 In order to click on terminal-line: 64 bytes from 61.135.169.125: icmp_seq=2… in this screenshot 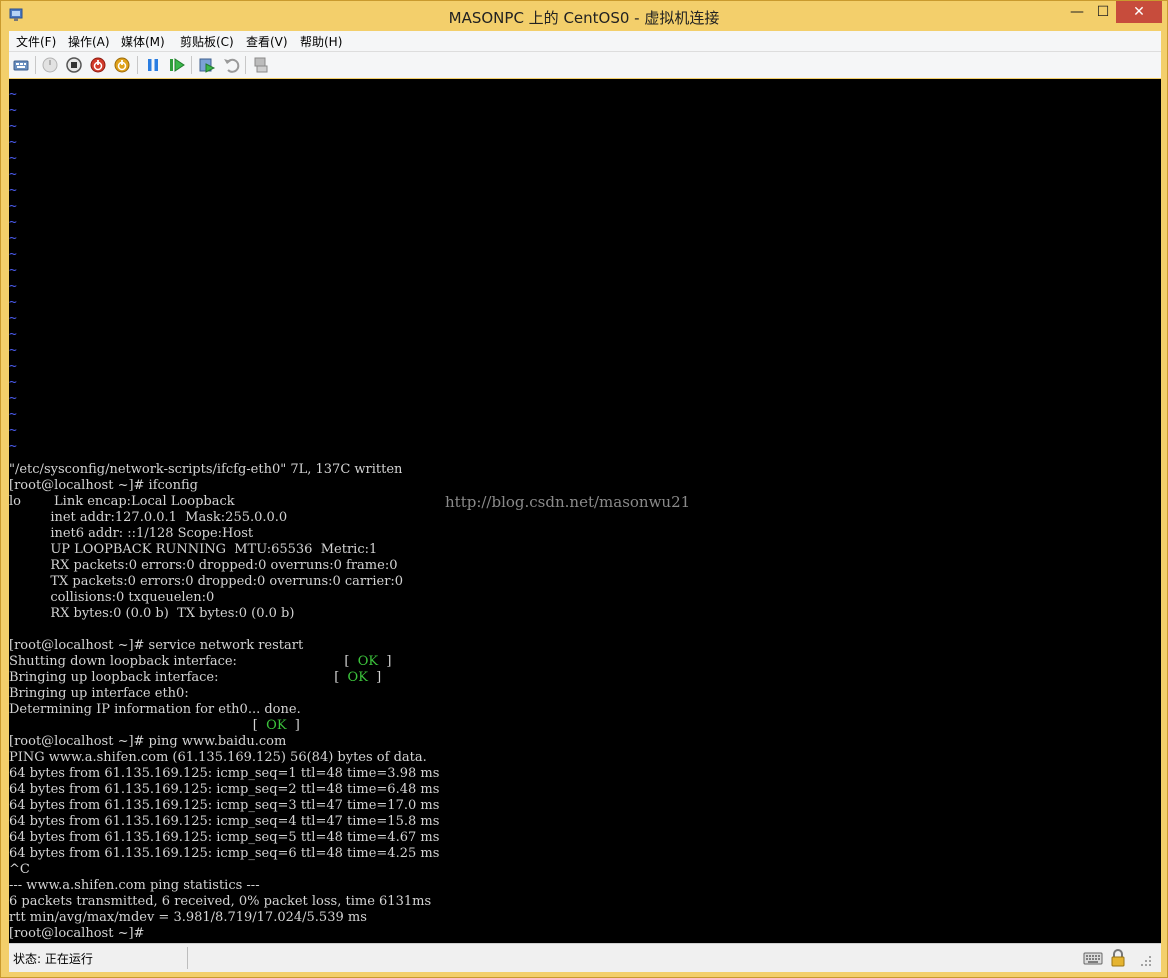, I will do `click(224, 789)`.